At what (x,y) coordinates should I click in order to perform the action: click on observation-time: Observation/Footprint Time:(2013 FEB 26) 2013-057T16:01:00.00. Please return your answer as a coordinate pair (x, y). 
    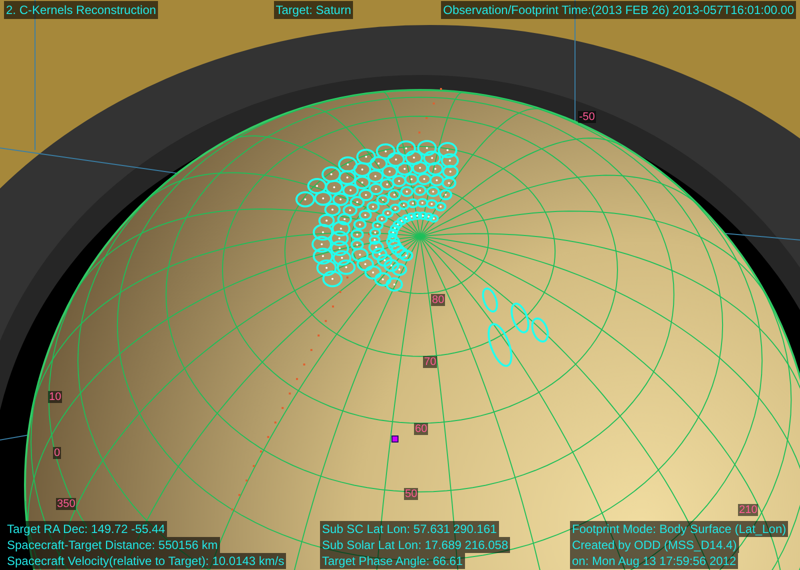
    Looking at the image, I should click on (618, 10).